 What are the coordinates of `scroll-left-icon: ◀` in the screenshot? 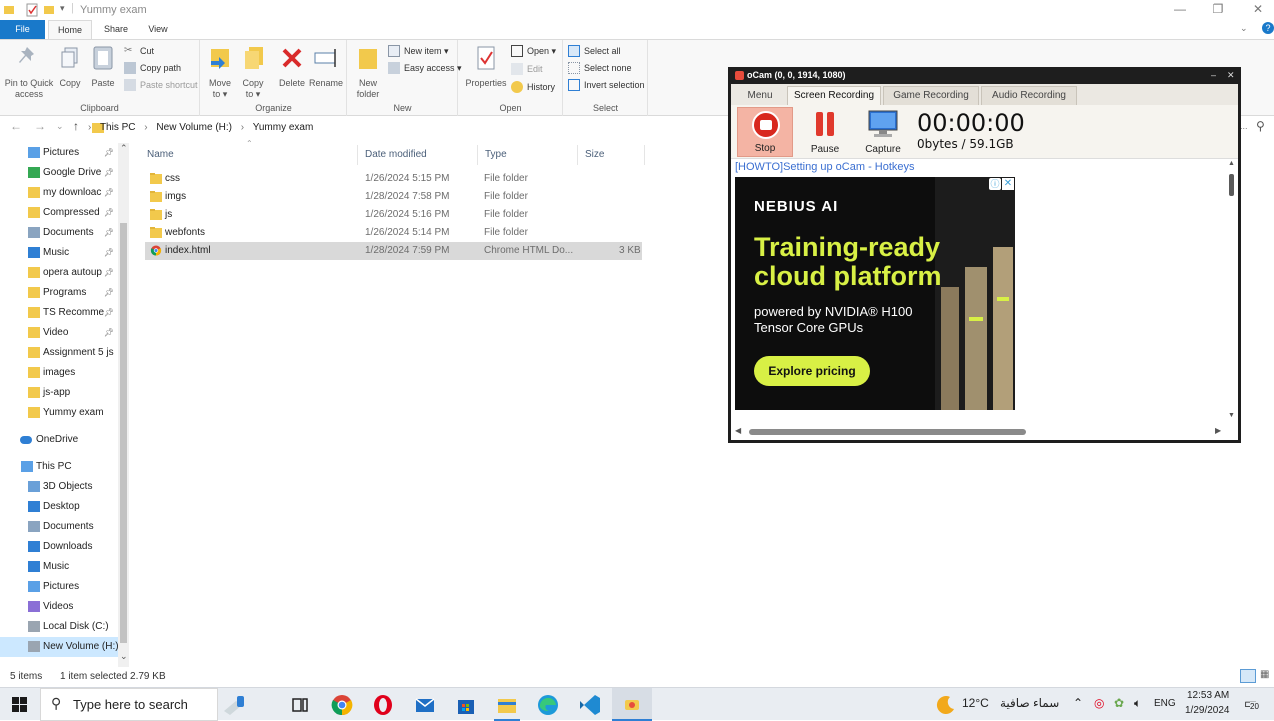 It's located at (738, 430).